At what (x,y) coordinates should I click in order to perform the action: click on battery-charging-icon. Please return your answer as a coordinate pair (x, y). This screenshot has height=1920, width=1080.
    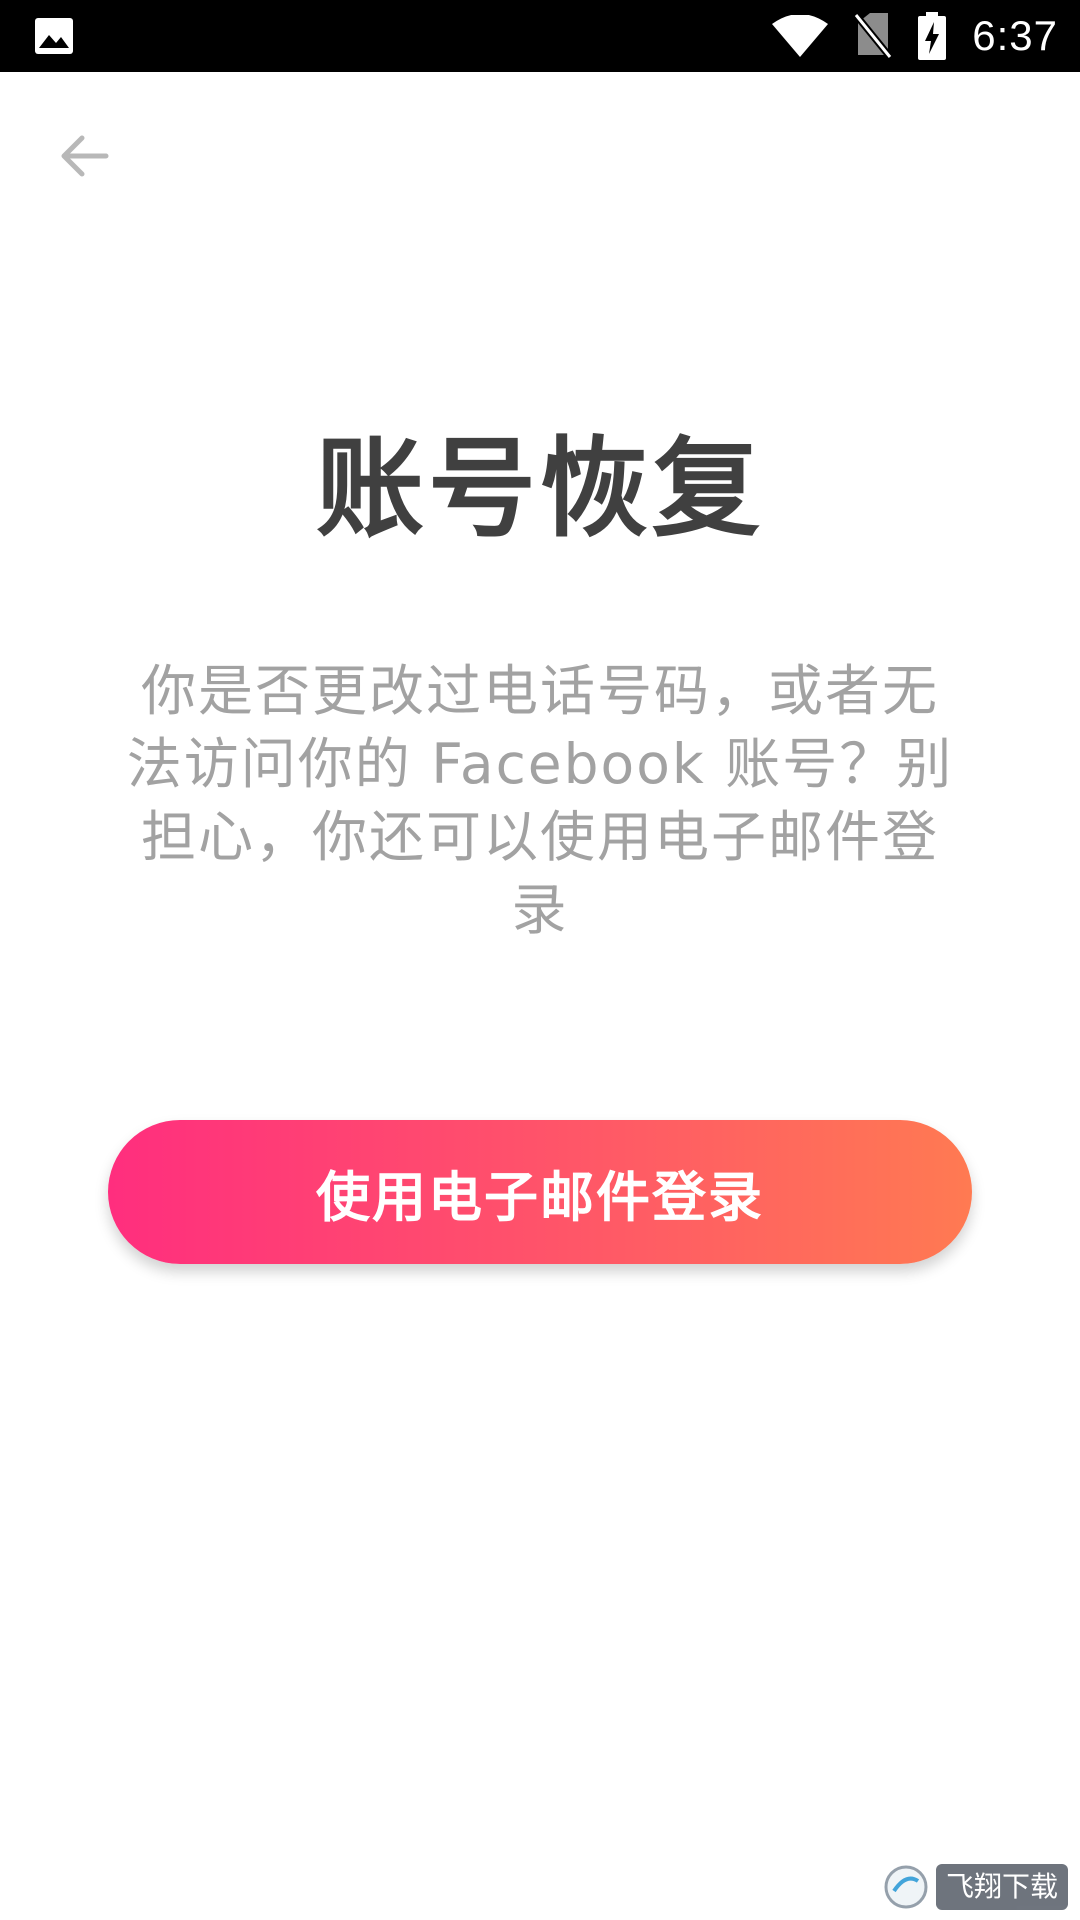
    Looking at the image, I should click on (932, 36).